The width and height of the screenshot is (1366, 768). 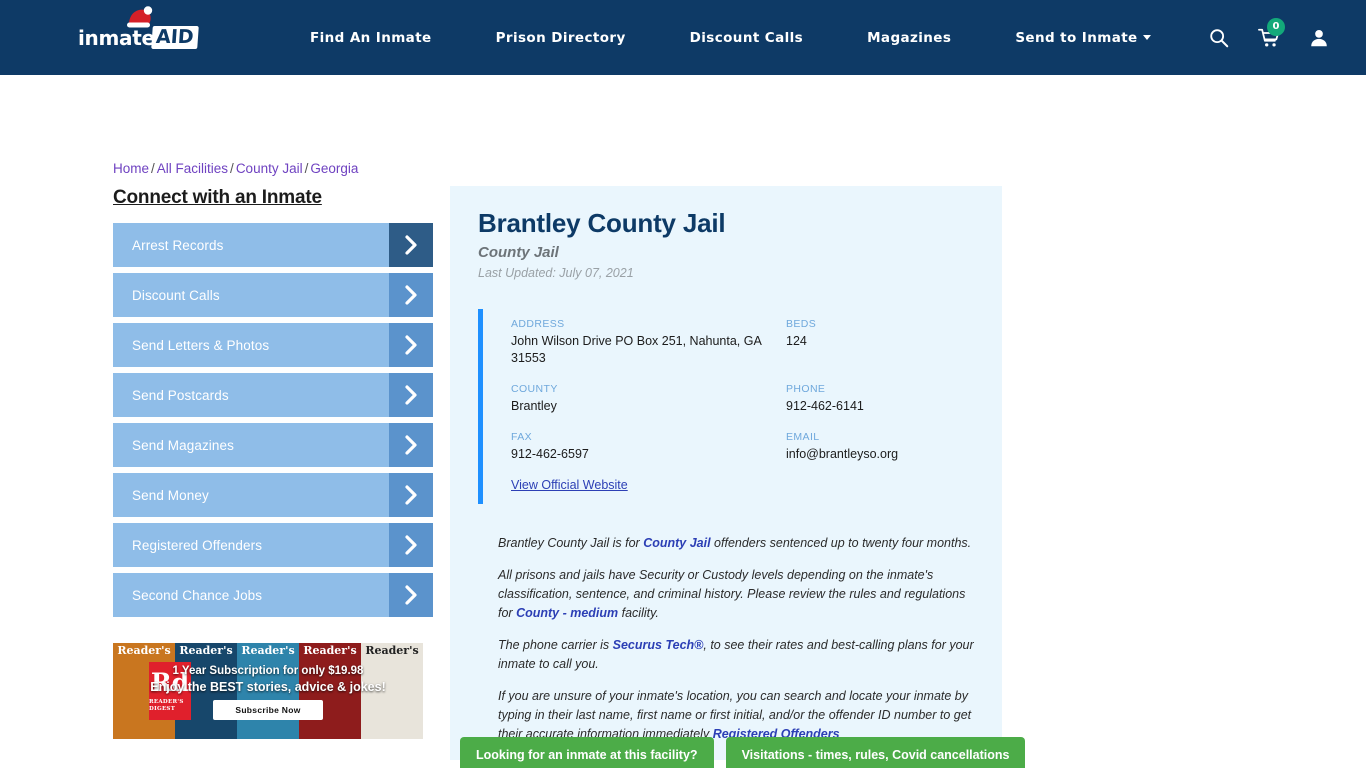 What do you see at coordinates (550, 453) in the screenshot?
I see `info-value: 912-462-6597` at bounding box center [550, 453].